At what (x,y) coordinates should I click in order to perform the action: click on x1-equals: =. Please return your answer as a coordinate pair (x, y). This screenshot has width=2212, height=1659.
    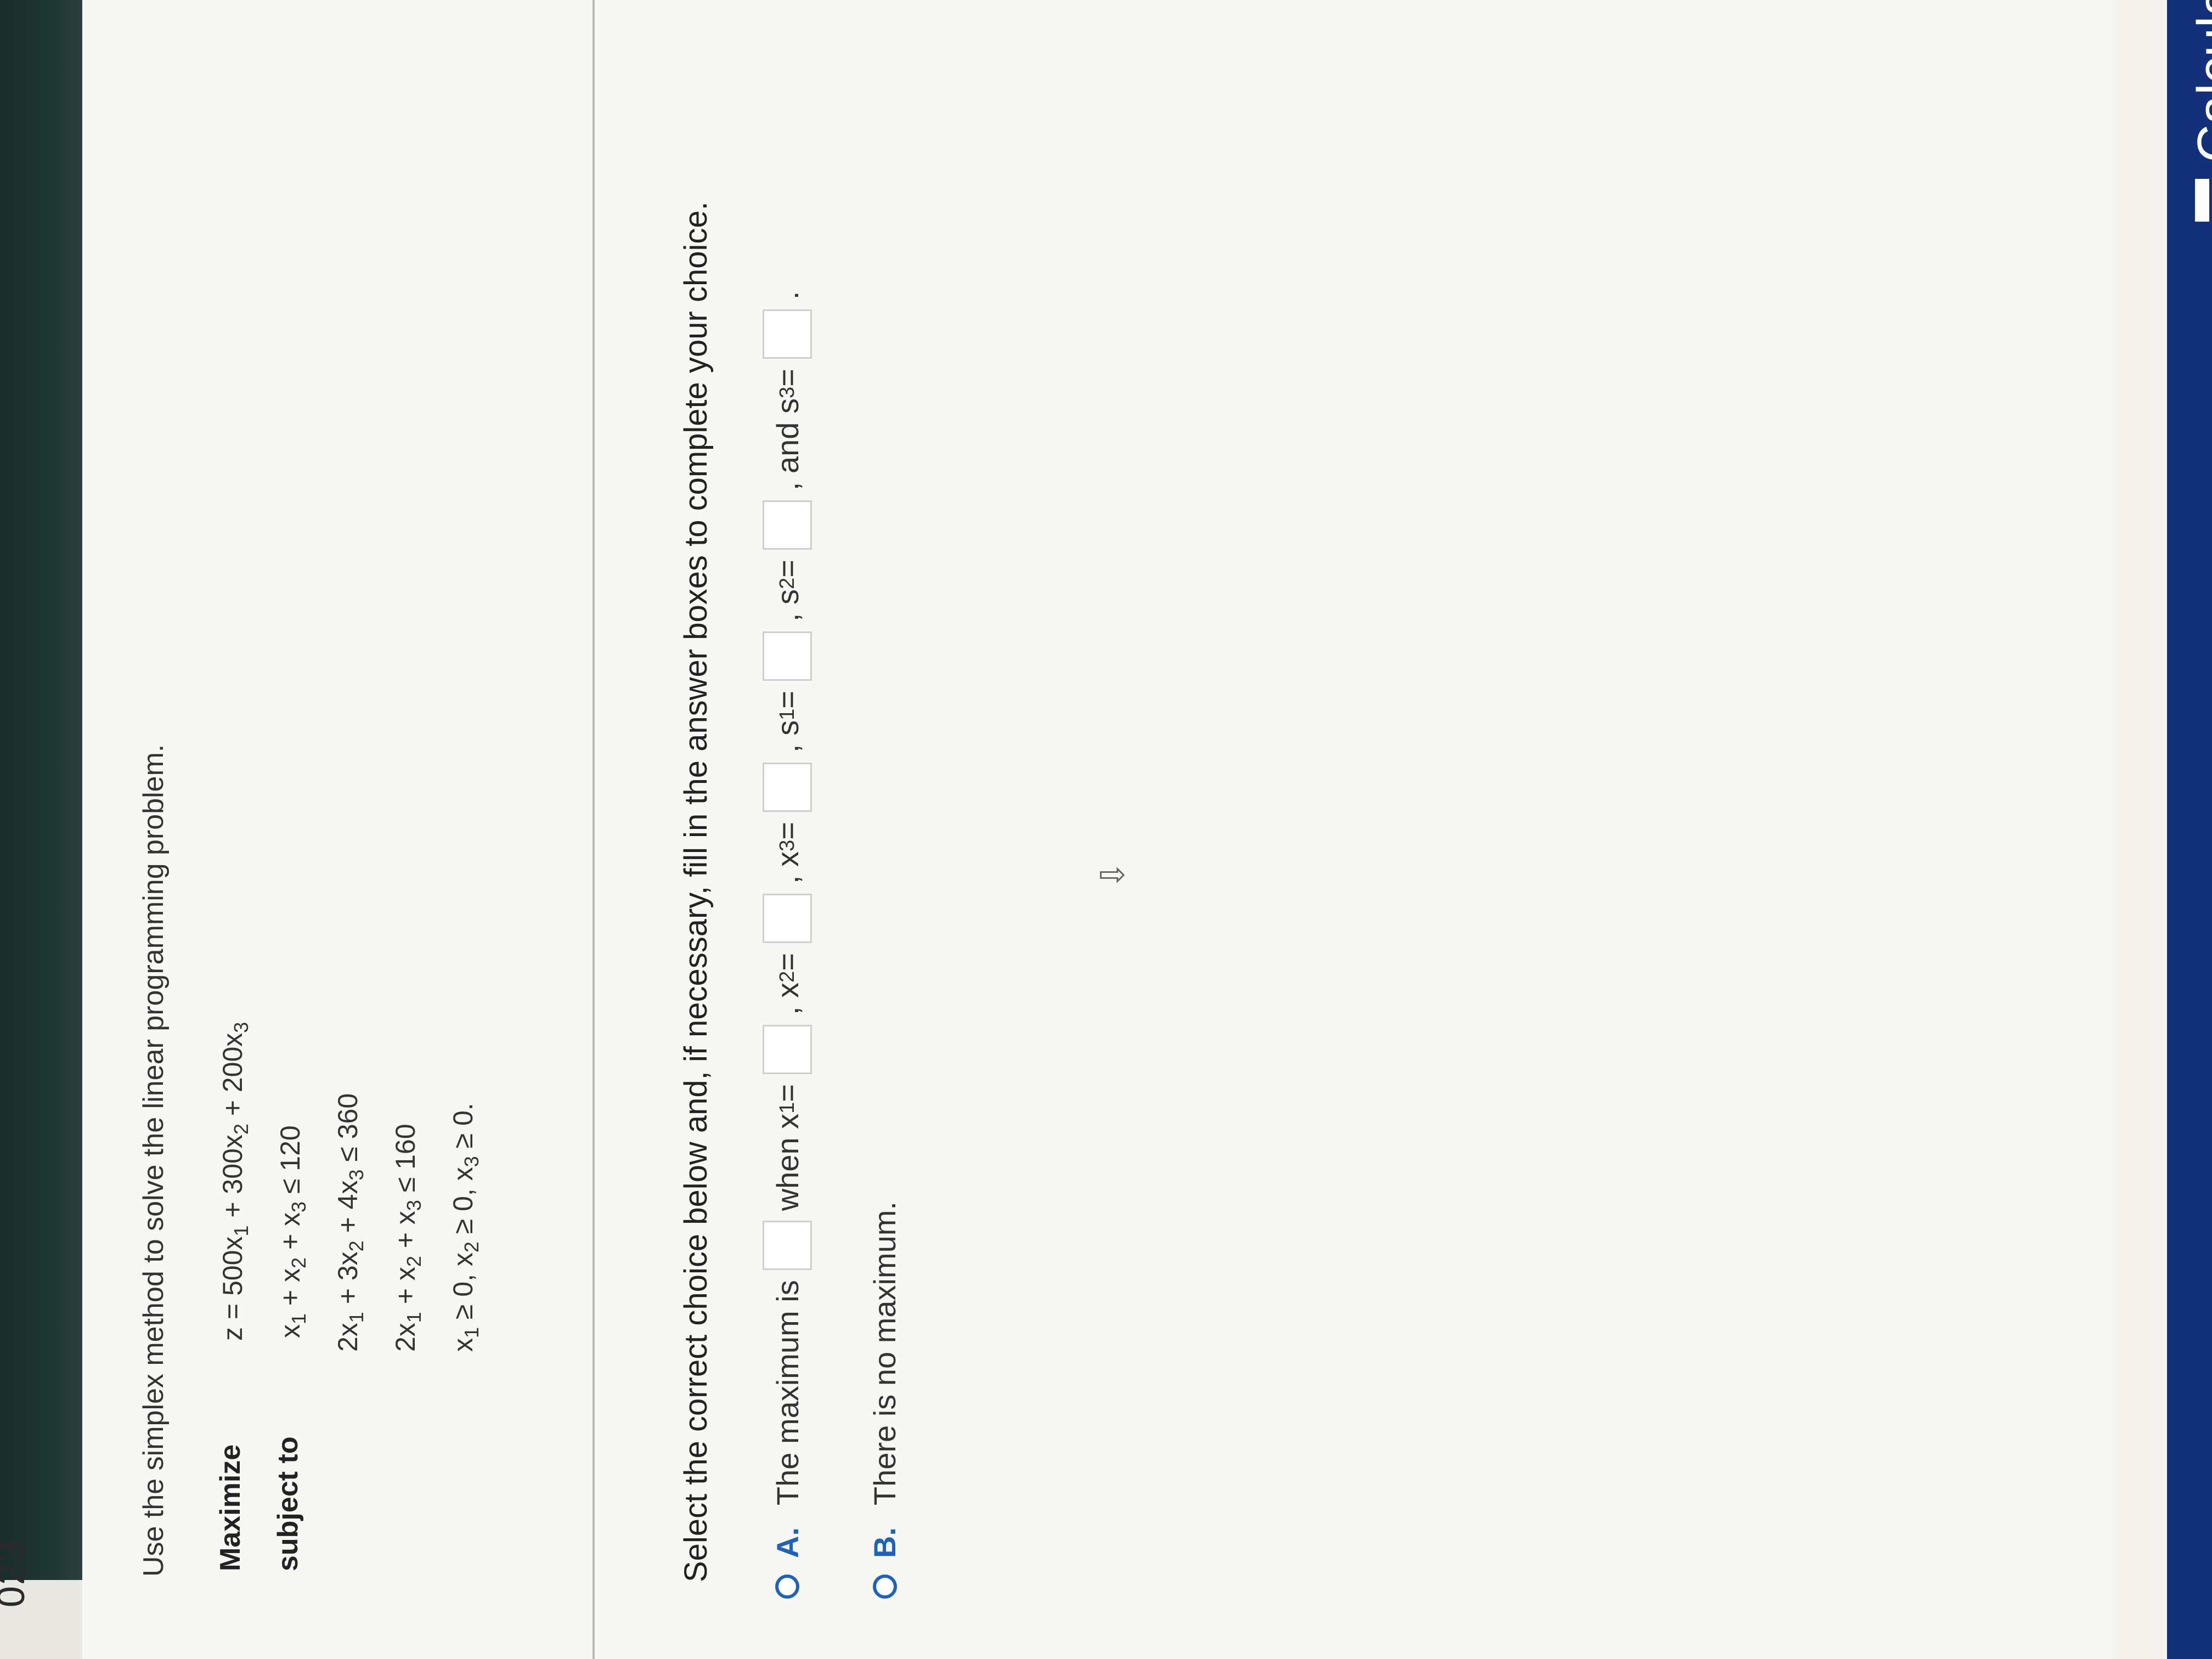
    Looking at the image, I should click on (787, 1093).